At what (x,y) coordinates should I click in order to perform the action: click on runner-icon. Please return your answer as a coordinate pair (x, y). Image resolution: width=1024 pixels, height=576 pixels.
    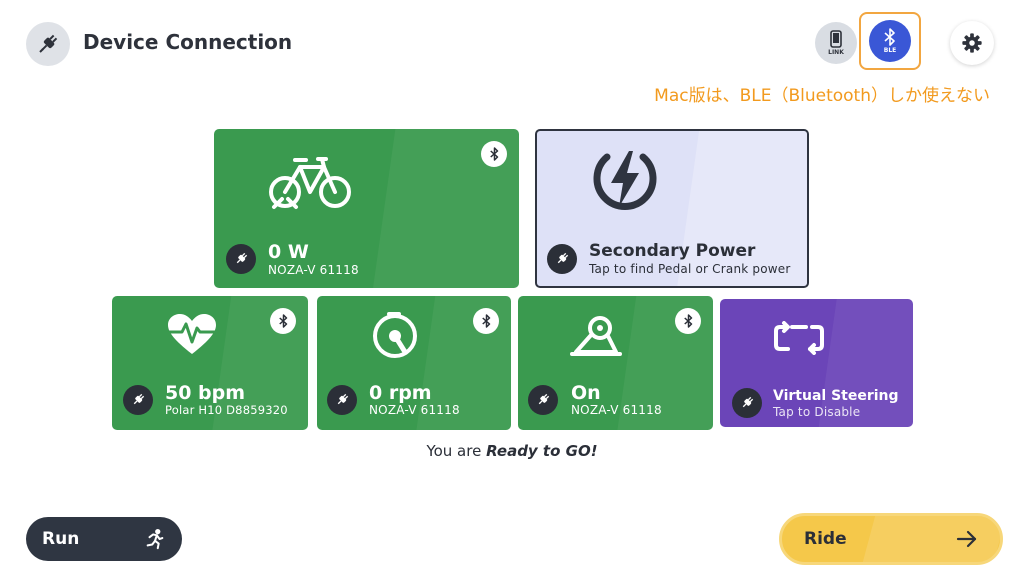
    Looking at the image, I should click on (155, 539).